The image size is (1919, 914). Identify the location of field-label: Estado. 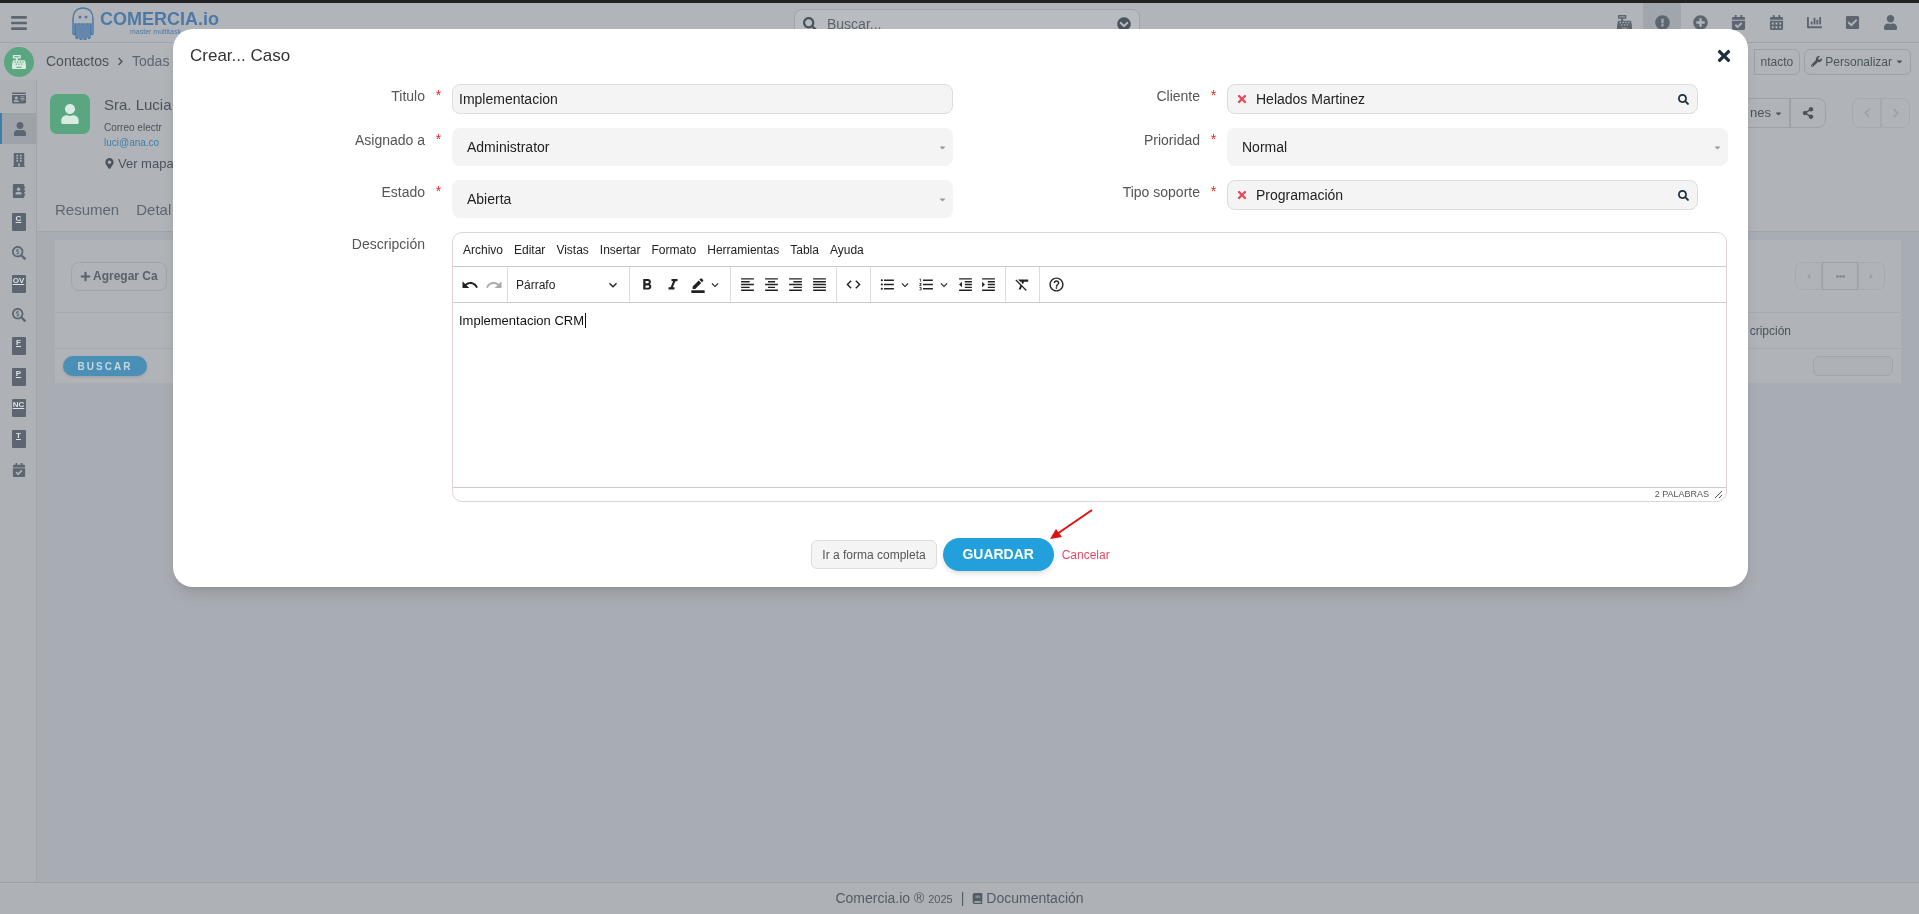
(402, 192).